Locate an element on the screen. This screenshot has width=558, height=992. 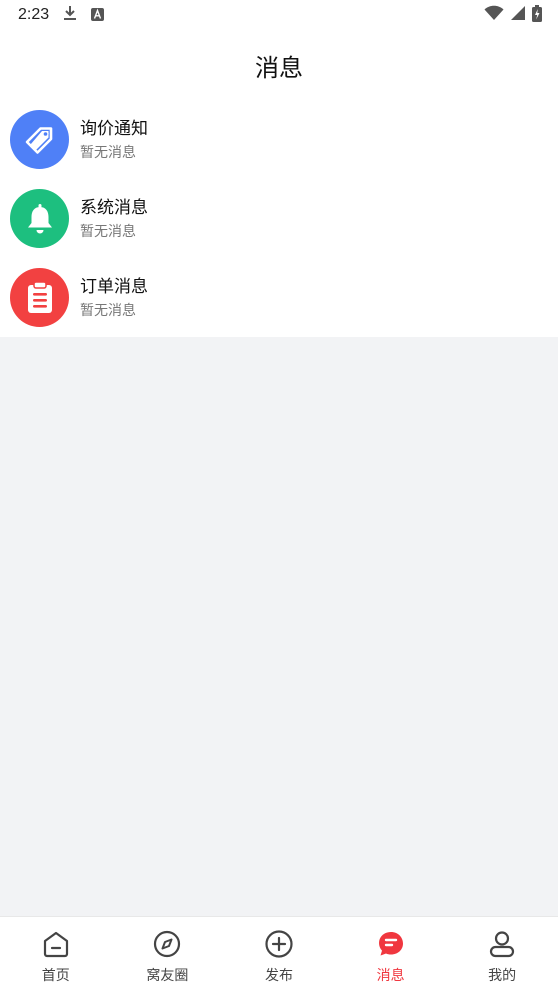
tab-label: 首页 is located at coordinates (55, 976).